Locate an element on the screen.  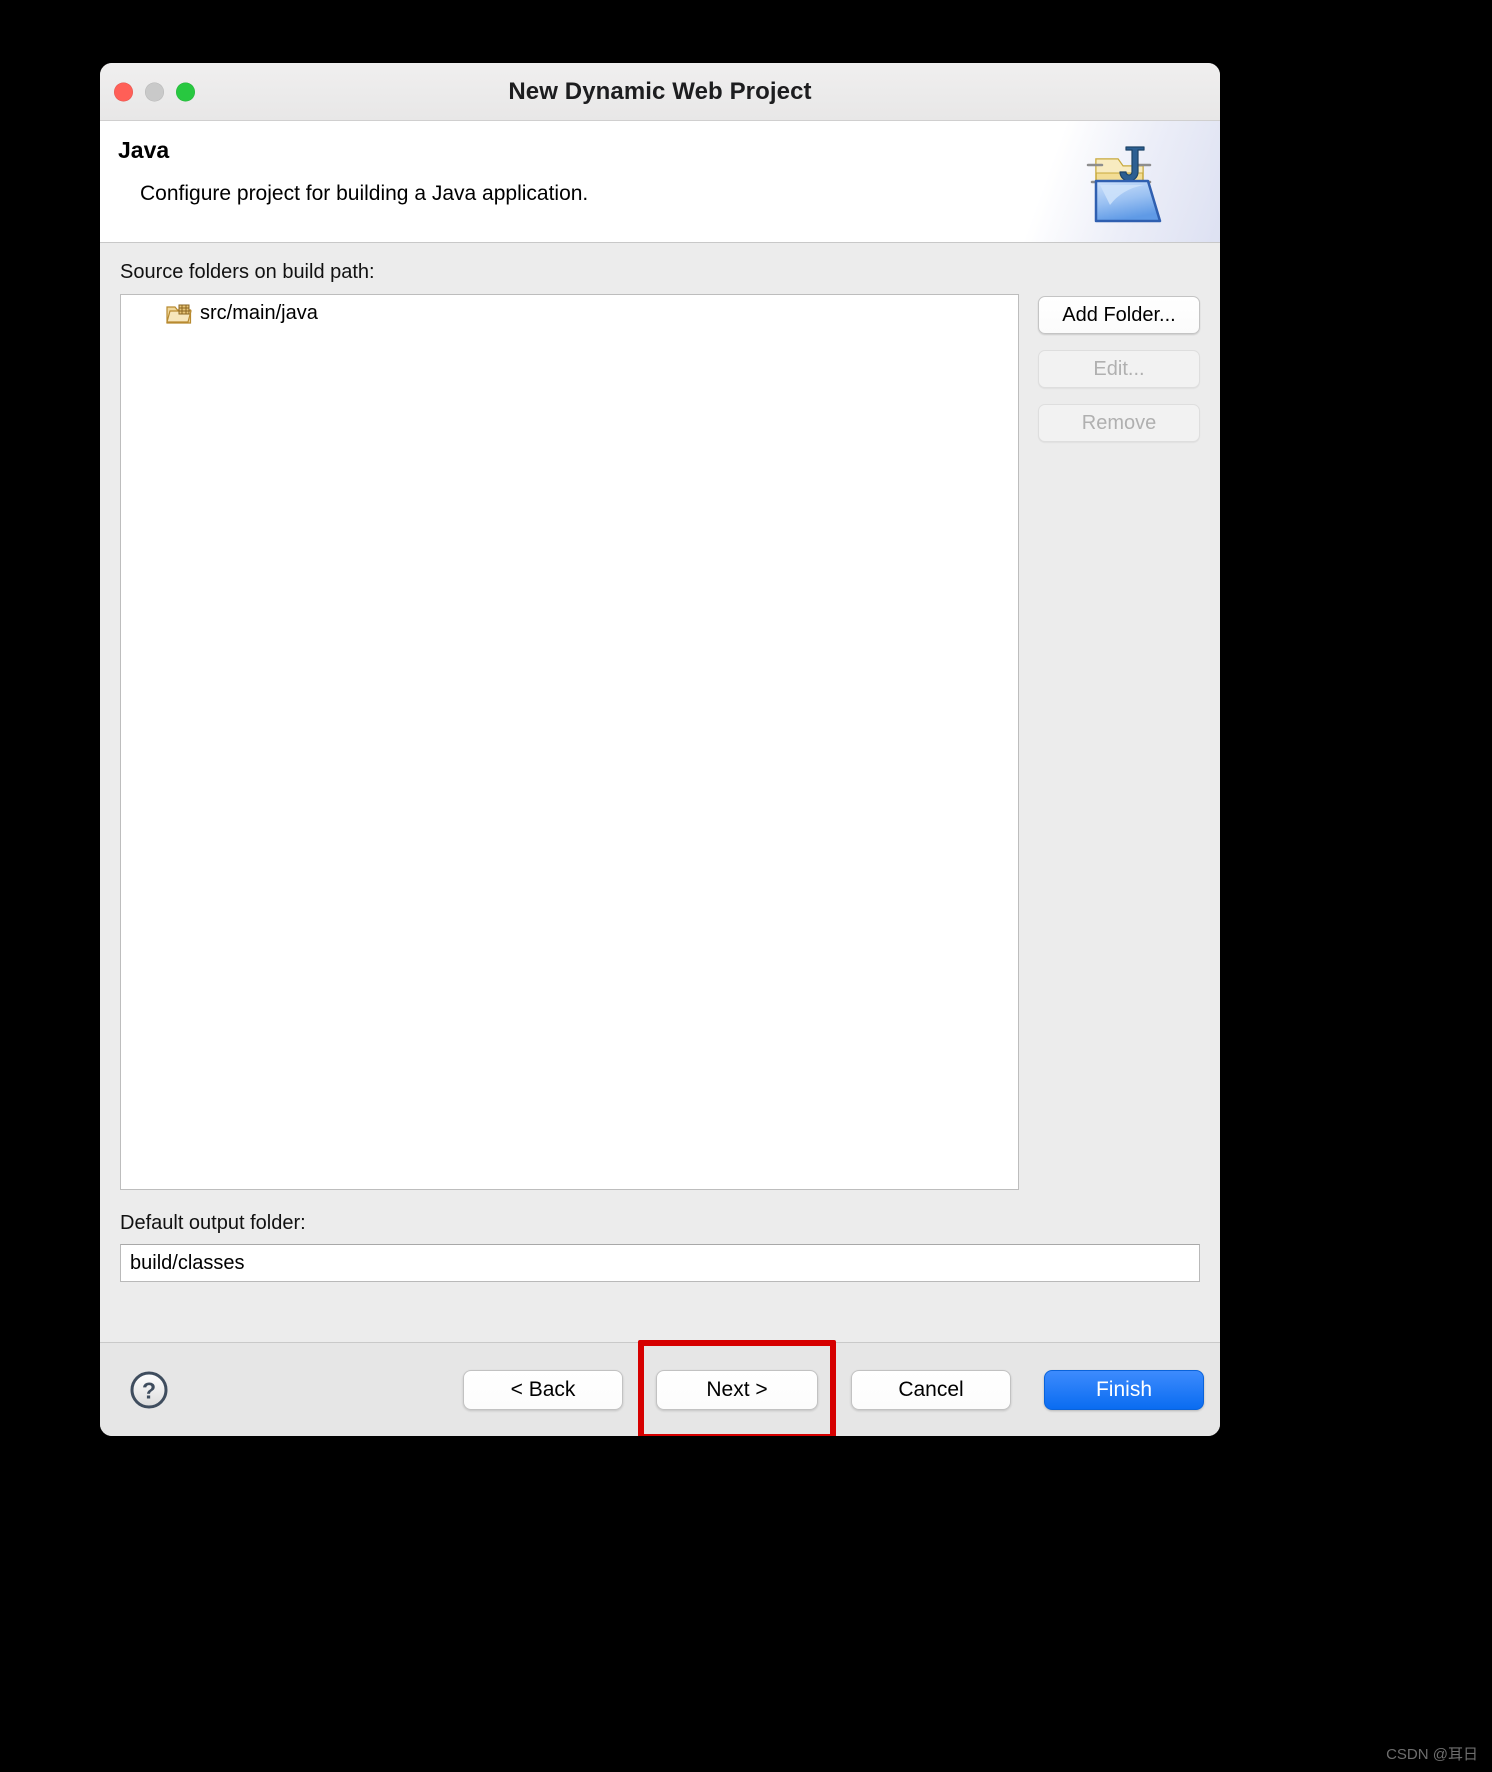
dialog-footer: ? < Back Next > Cancel Finish is located at coordinates (660, 1387).